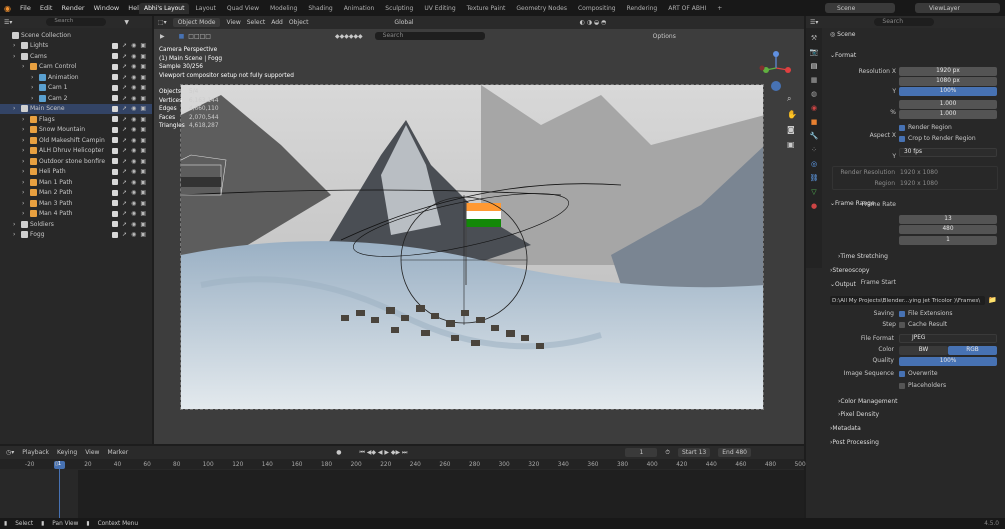 This screenshot has width=1005, height=529. Describe the element at coordinates (814, 150) in the screenshot. I see `particles-tab-icon: ⁘` at that location.